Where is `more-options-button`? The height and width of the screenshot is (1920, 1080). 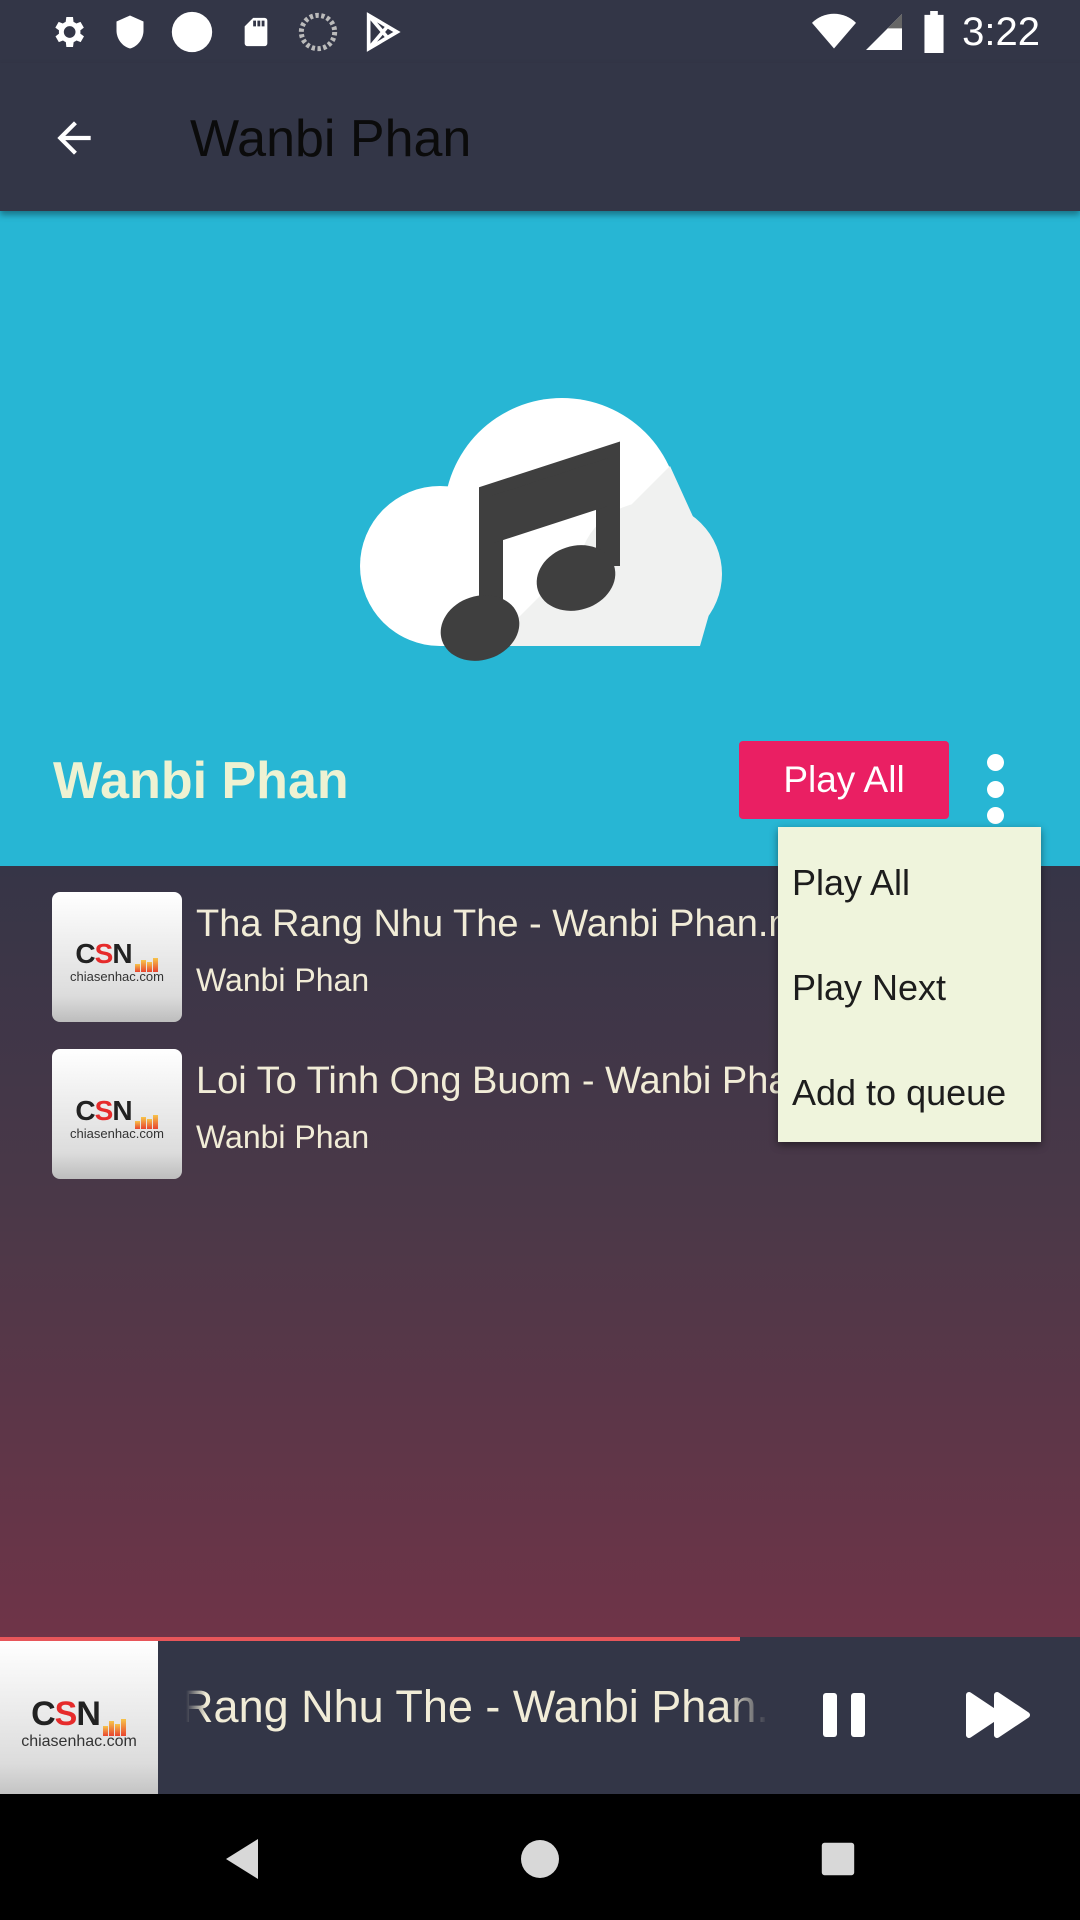 more-options-button is located at coordinates (995, 789).